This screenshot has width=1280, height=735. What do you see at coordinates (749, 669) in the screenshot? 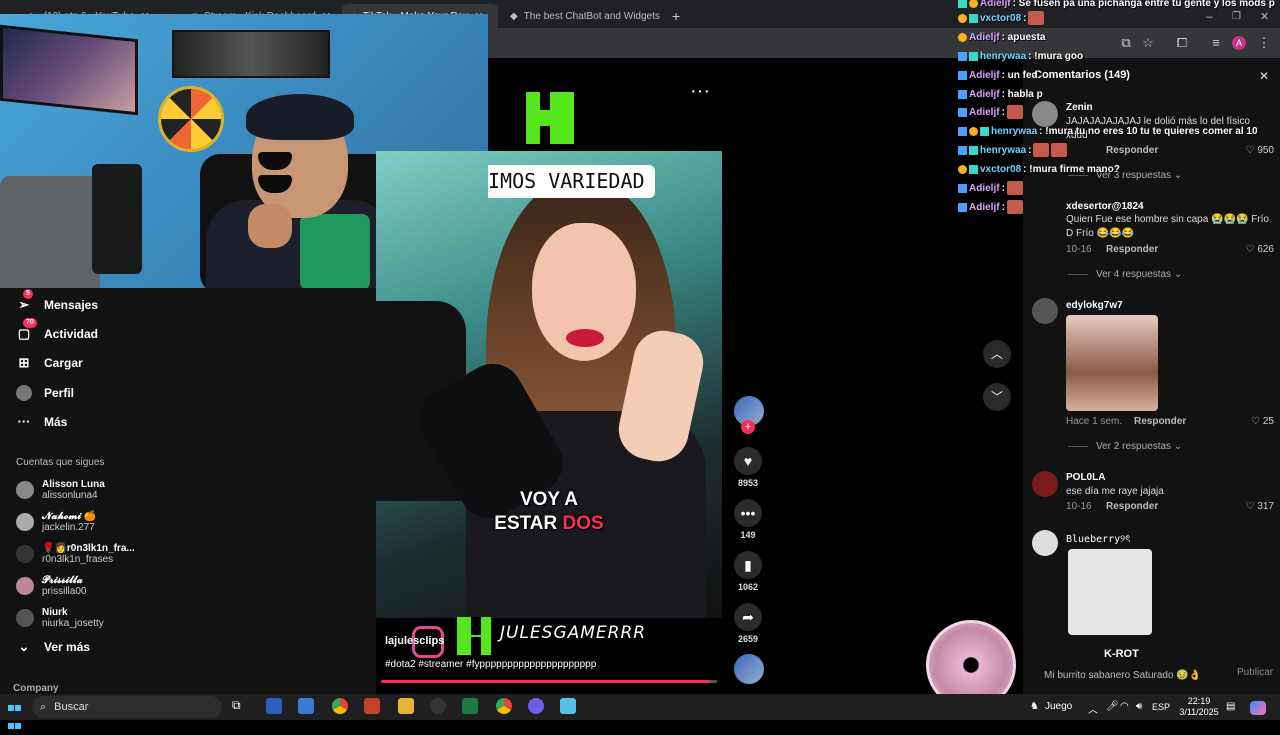
I see `sound-avatar` at bounding box center [749, 669].